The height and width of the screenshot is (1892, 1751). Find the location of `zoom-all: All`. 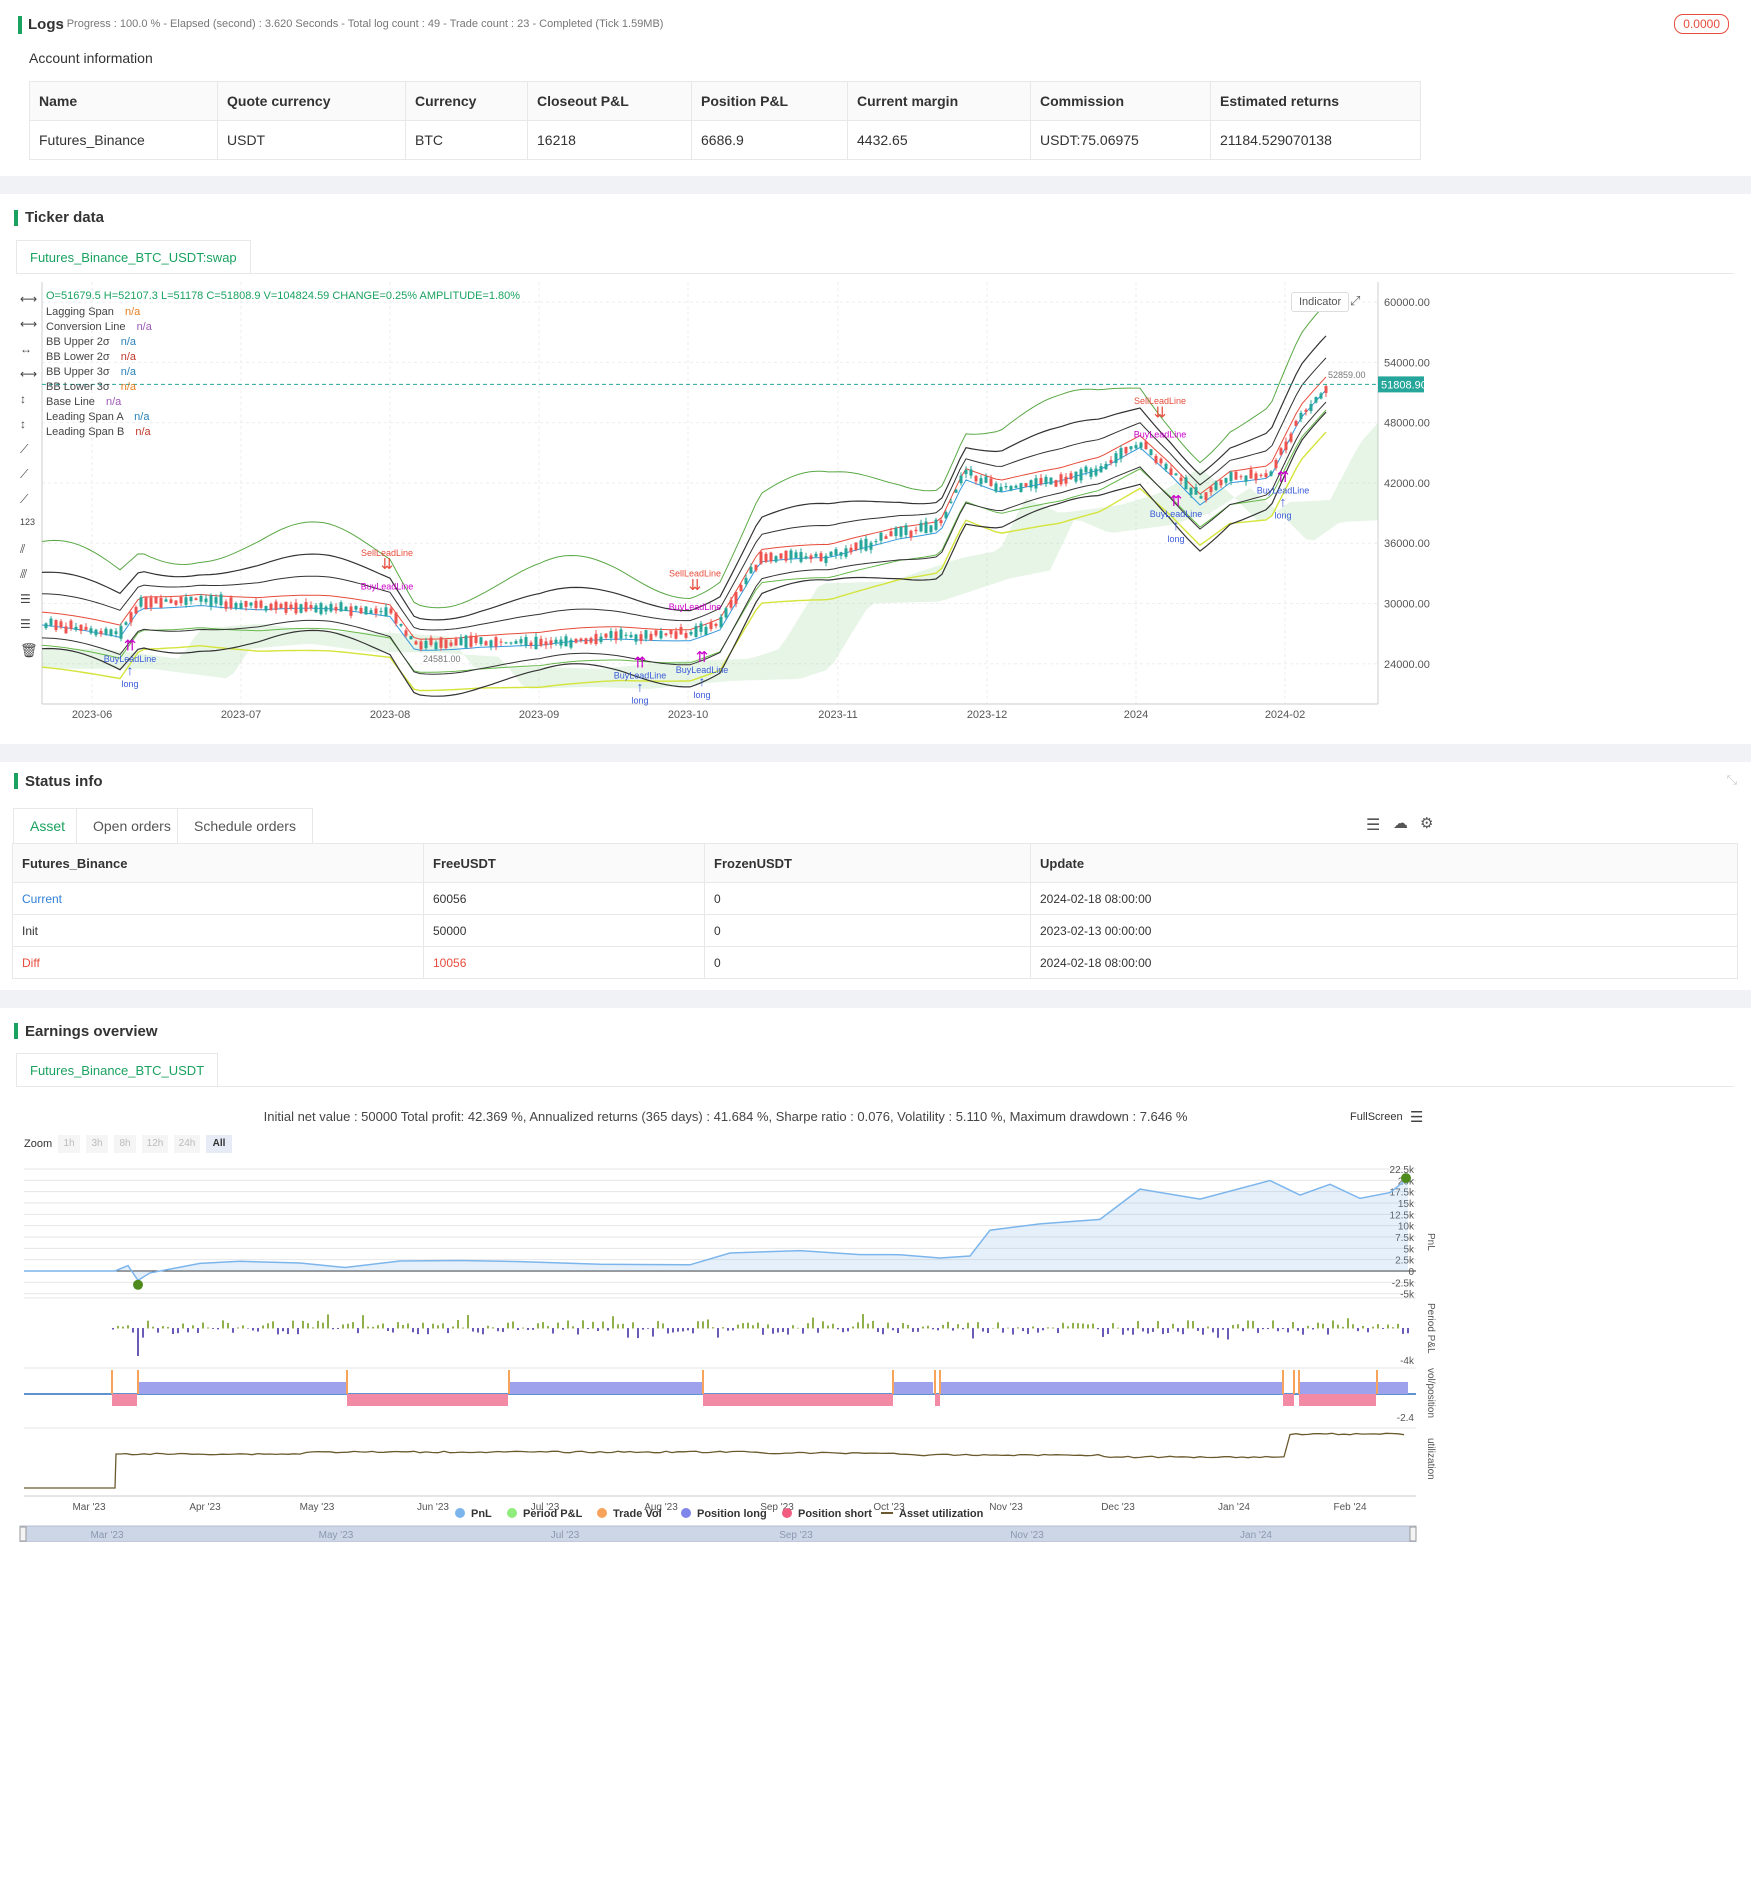

zoom-all: All is located at coordinates (219, 1144).